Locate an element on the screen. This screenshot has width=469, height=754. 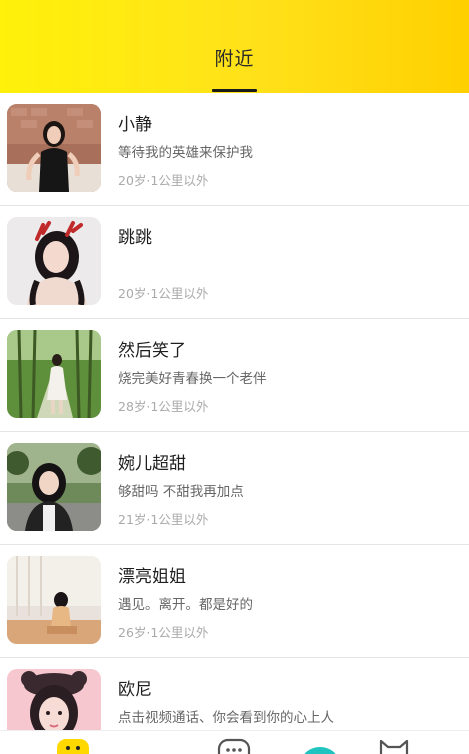
list-item: 小静 等待我的英雄来保护我 20岁·1公里以外 is located at coordinates (234, 149).